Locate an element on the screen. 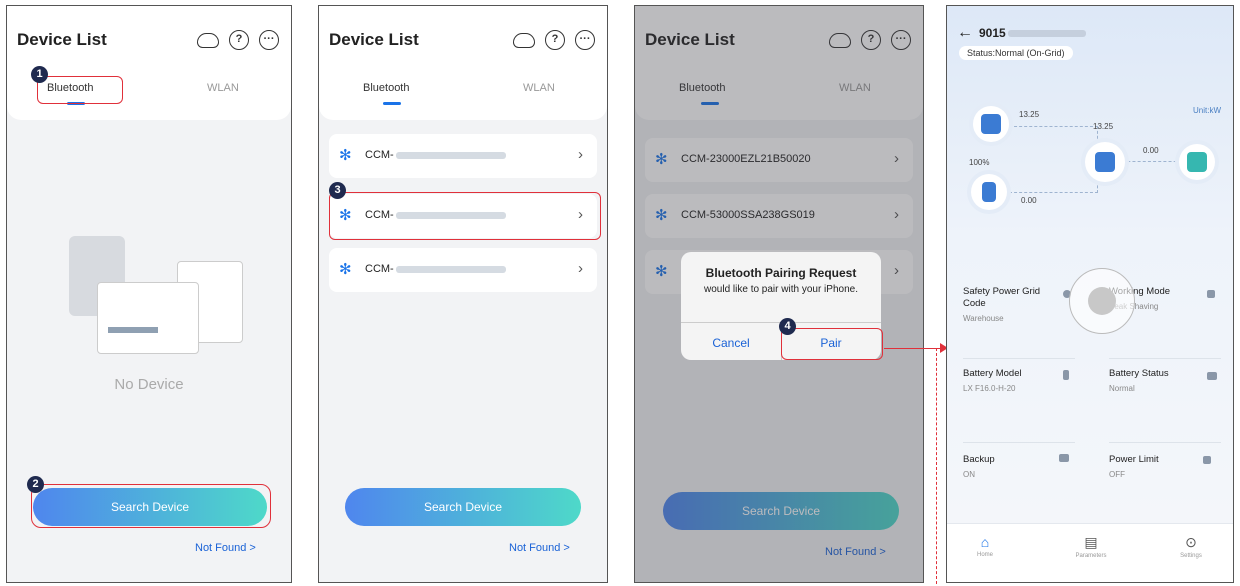 This screenshot has width=1240, height=586. search-device-button: Search Device is located at coordinates (463, 507).